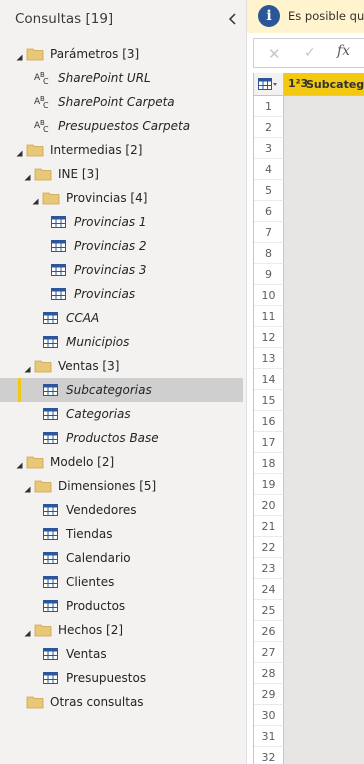 The image size is (364, 764). I want to click on collapse-pane-button, so click(233, 19).